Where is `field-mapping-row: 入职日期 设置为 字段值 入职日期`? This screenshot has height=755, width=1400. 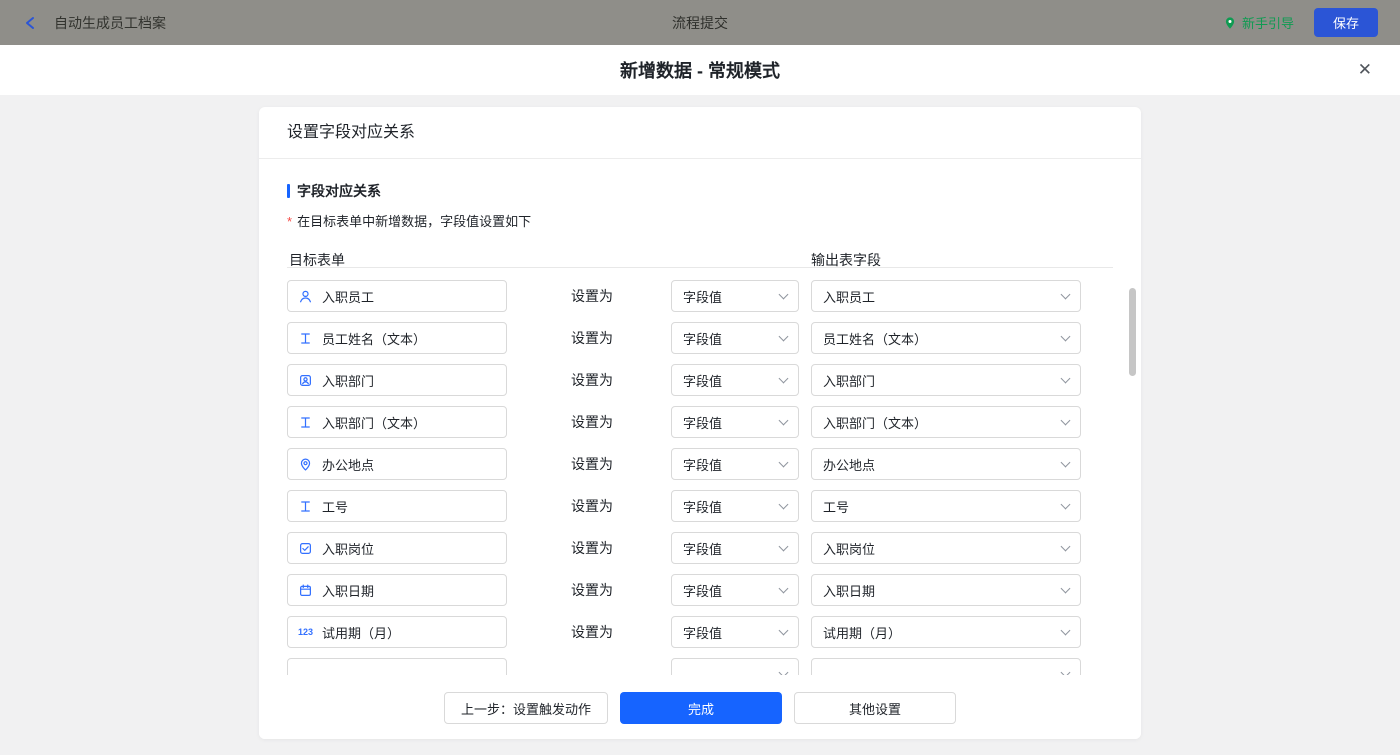
field-mapping-row: 入职日期 设置为 字段值 入职日期 is located at coordinates (700, 590).